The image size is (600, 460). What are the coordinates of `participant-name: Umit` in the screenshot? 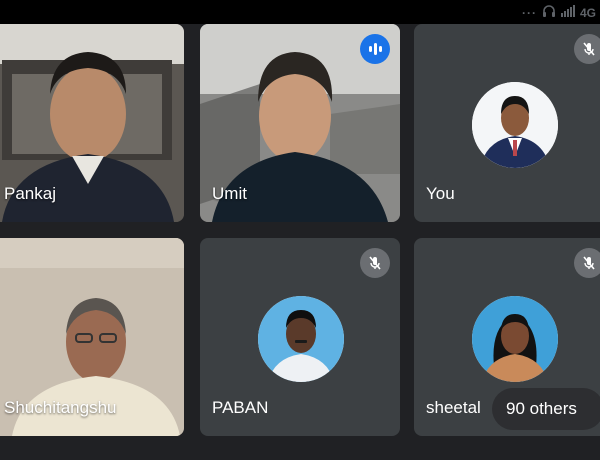 It's located at (229, 193).